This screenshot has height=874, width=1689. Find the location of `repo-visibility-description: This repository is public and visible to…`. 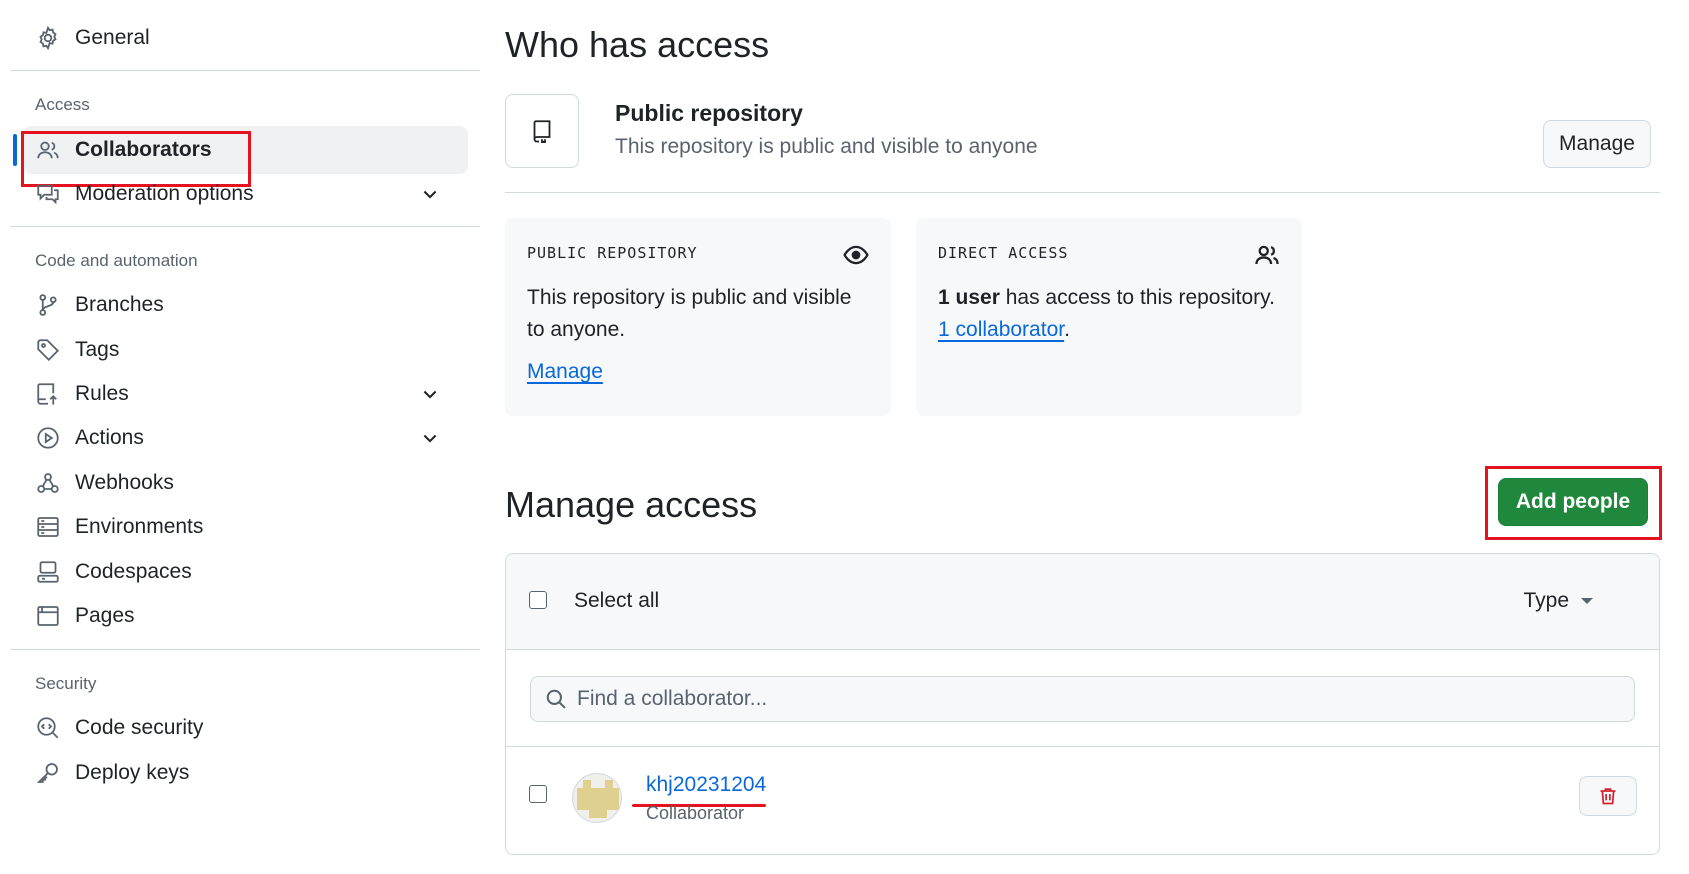

repo-visibility-description: This repository is public and visible to… is located at coordinates (826, 146).